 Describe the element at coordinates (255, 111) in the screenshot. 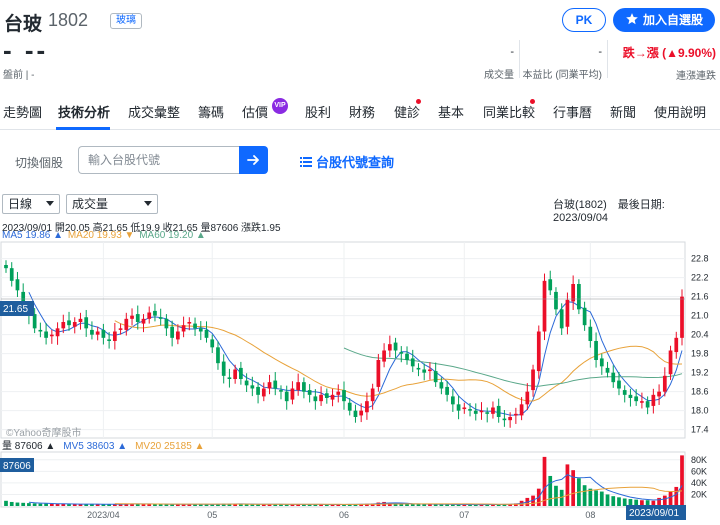

I see `tab-valuation: 估價` at that location.